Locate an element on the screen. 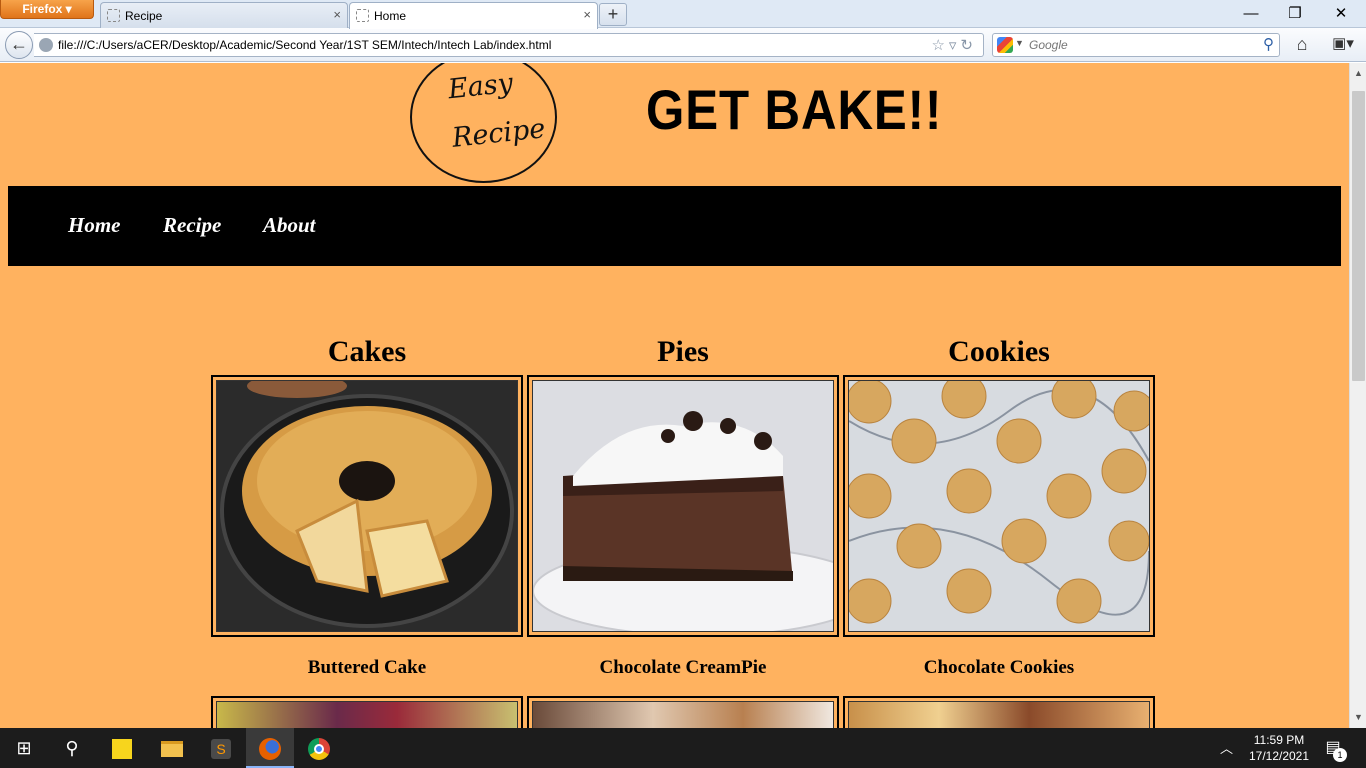  scroll-up-icon: ▲ is located at coordinates (1358, 73).